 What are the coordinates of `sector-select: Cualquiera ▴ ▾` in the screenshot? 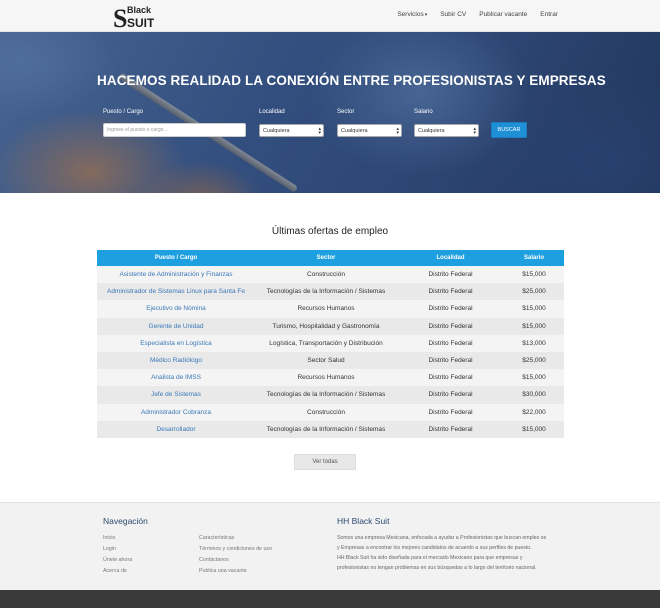 It's located at (369, 130).